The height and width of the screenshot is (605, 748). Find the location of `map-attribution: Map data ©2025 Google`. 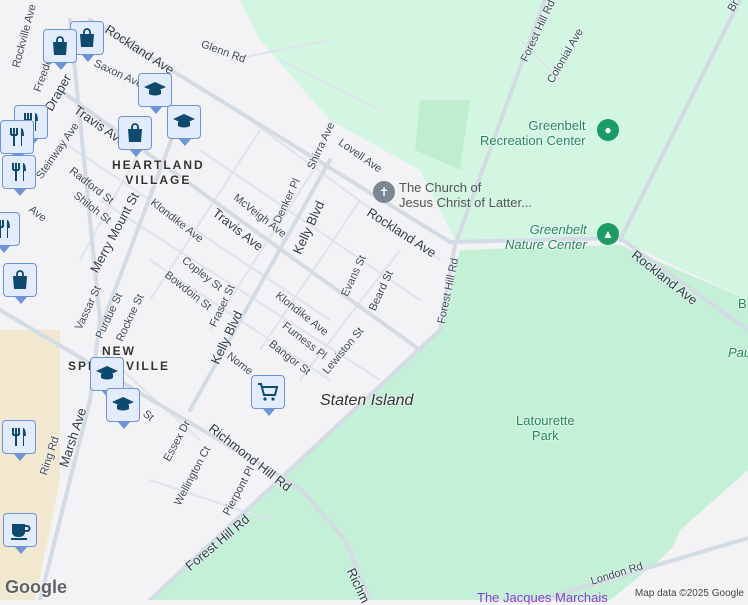

map-attribution: Map data ©2025 Google is located at coordinates (689, 593).